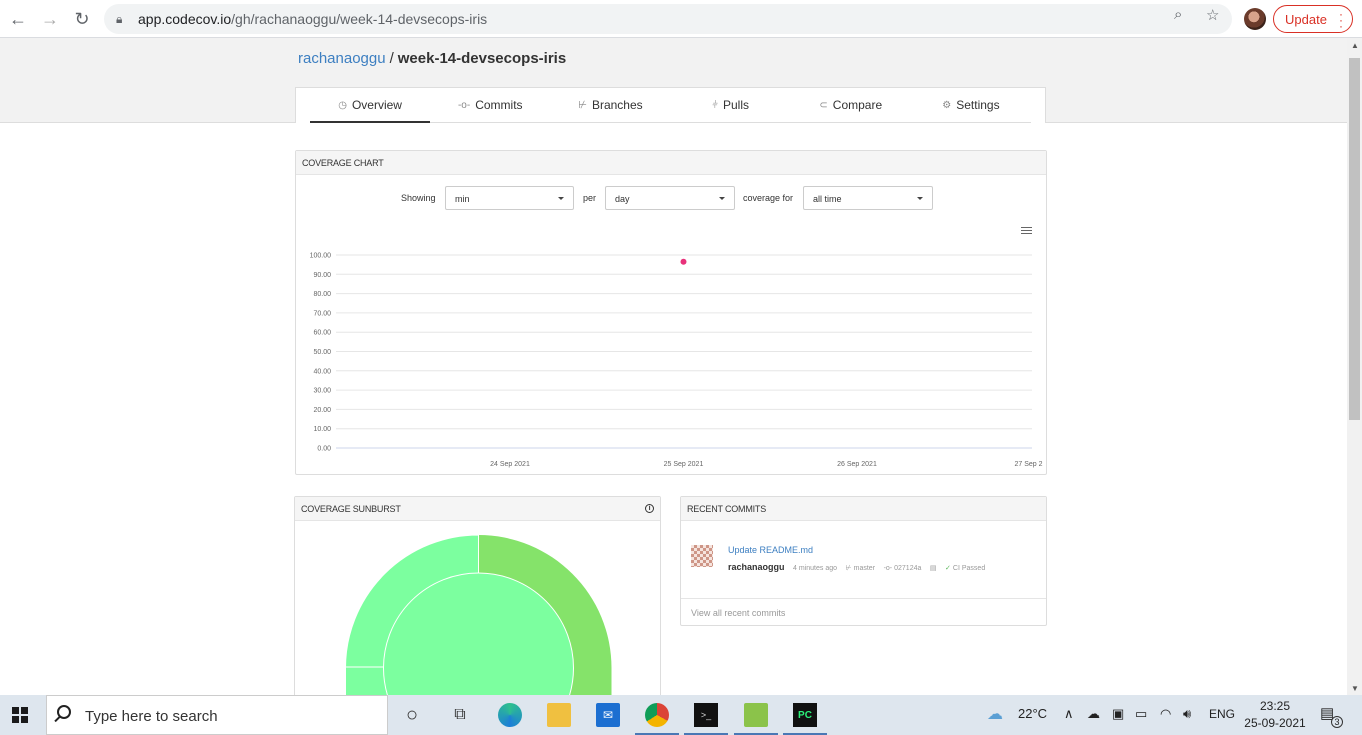 This screenshot has height=735, width=1362. I want to click on page-scrollbar: ▲ ▼, so click(1354, 366).